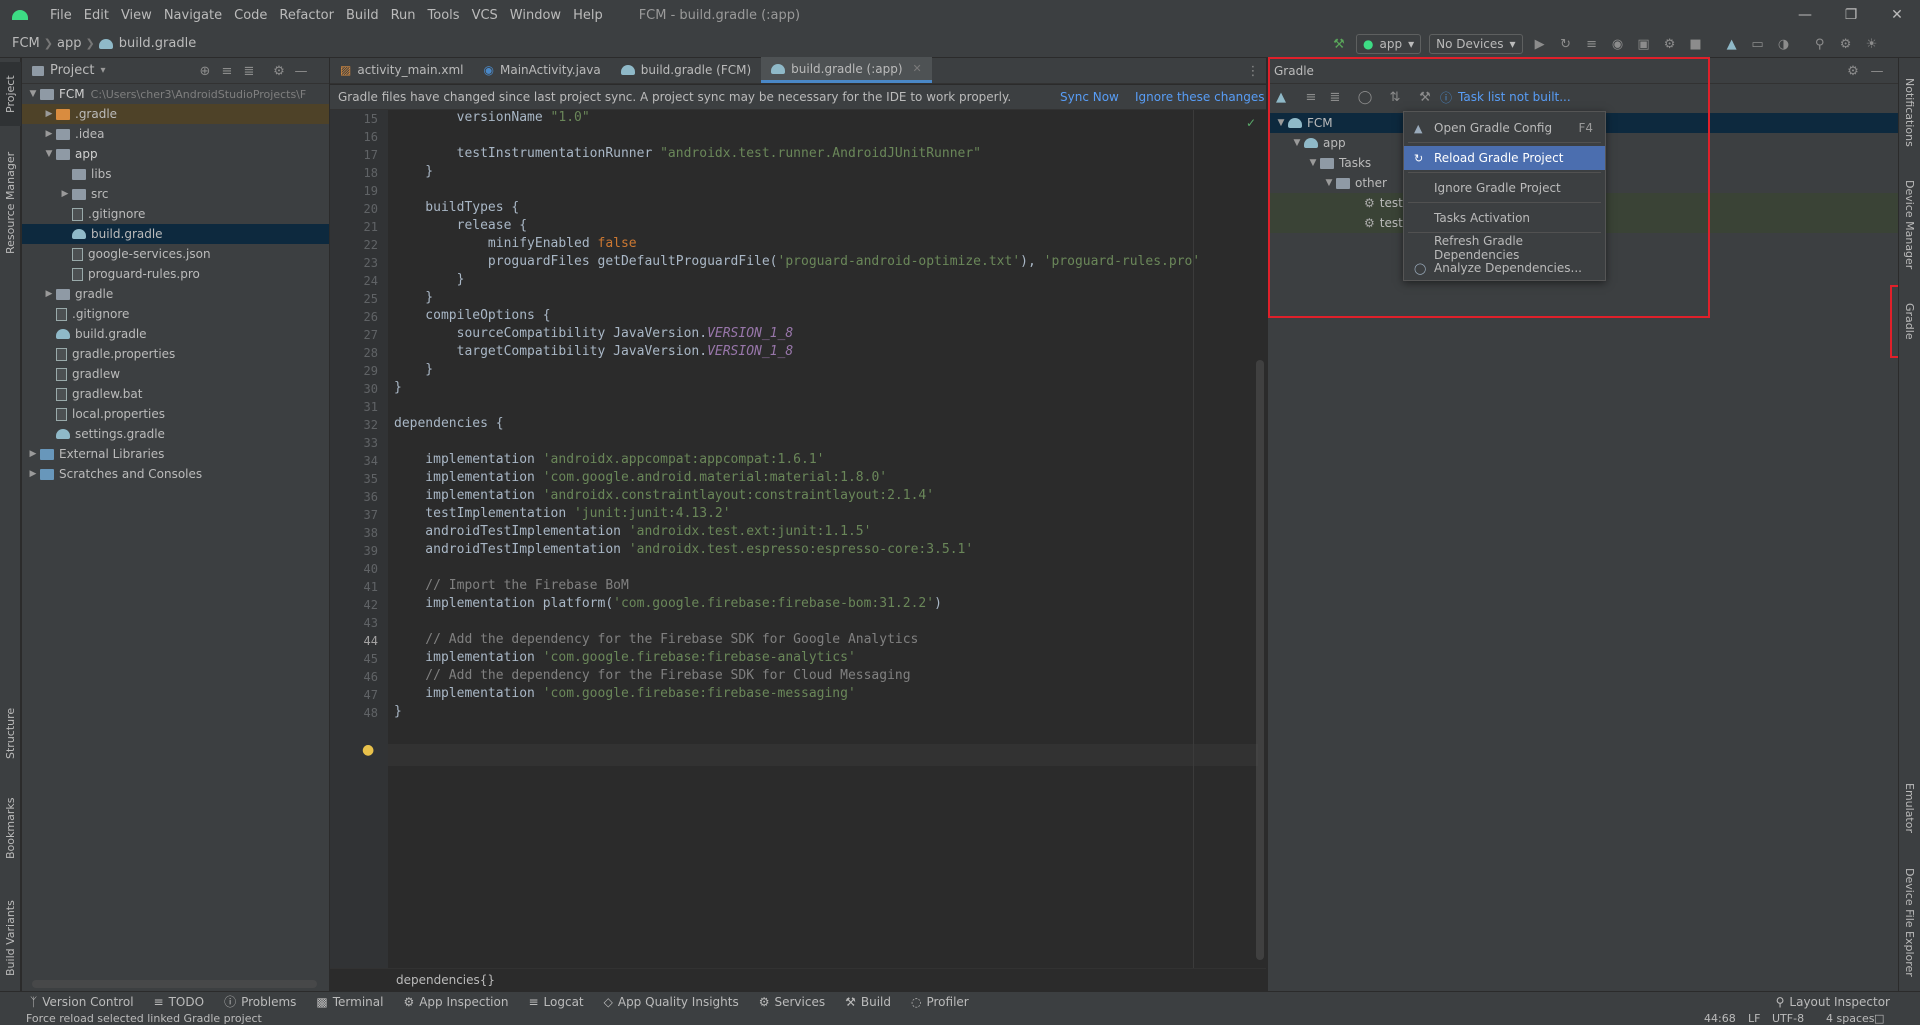 This screenshot has height=1025, width=1920. What do you see at coordinates (402, 70) in the screenshot?
I see `tab-activity-main-xml: ▨ activity_main.xml` at bounding box center [402, 70].